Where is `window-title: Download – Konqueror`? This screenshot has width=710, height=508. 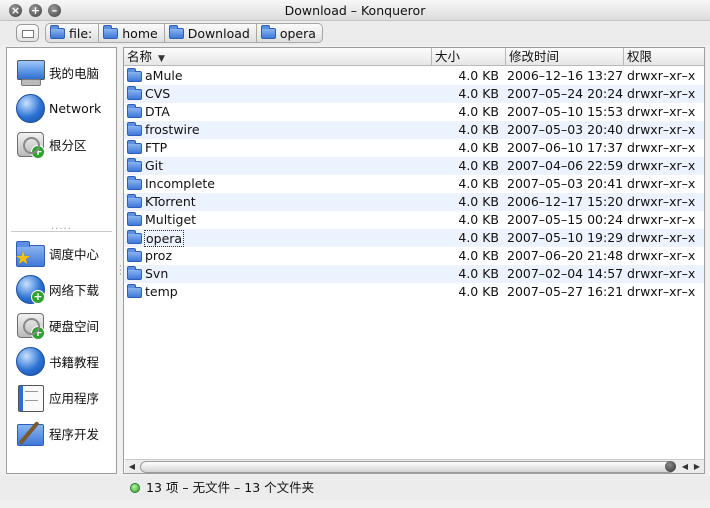 window-title: Download – Konqueror is located at coordinates (355, 10).